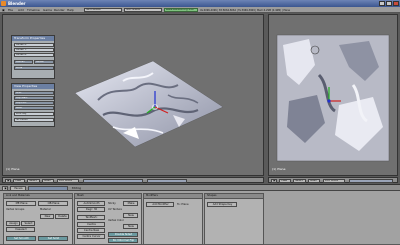 Image resolution: width=400 pixels, height=245 pixels. What do you see at coordinates (3, 3) in the screenshot?
I see `blender-logo-icon` at bounding box center [3, 3].